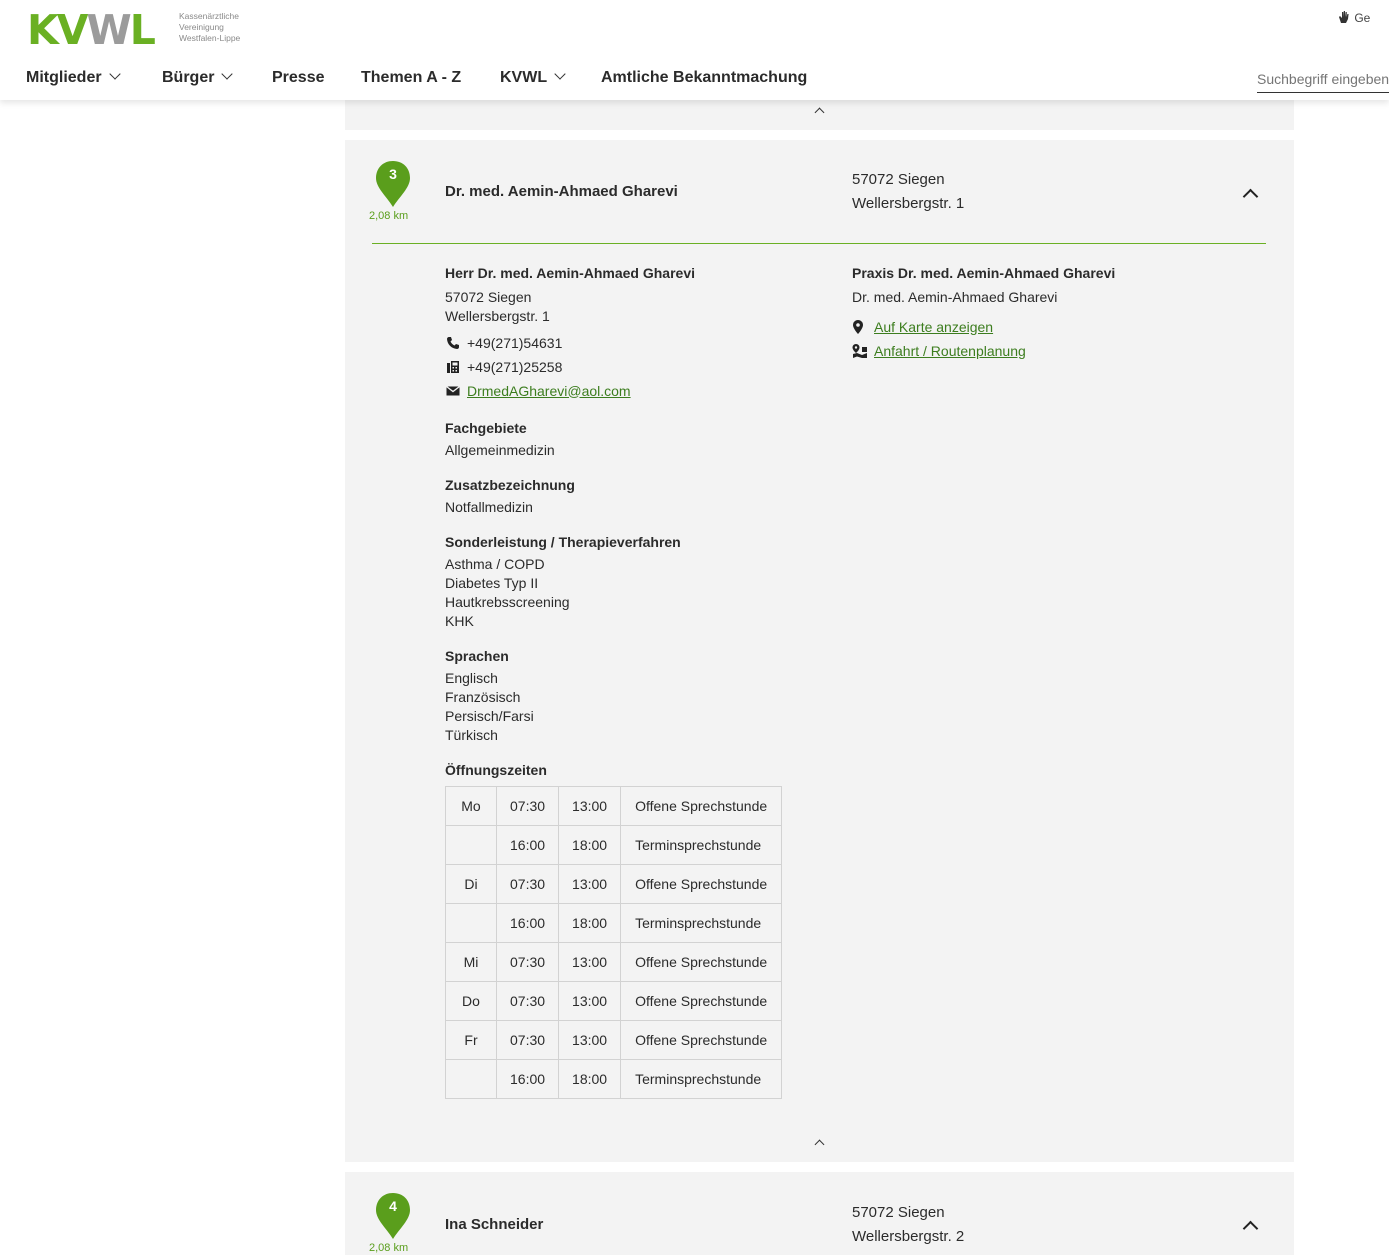  Describe the element at coordinates (471, 678) in the screenshot. I see `section-item: Englisch` at that location.